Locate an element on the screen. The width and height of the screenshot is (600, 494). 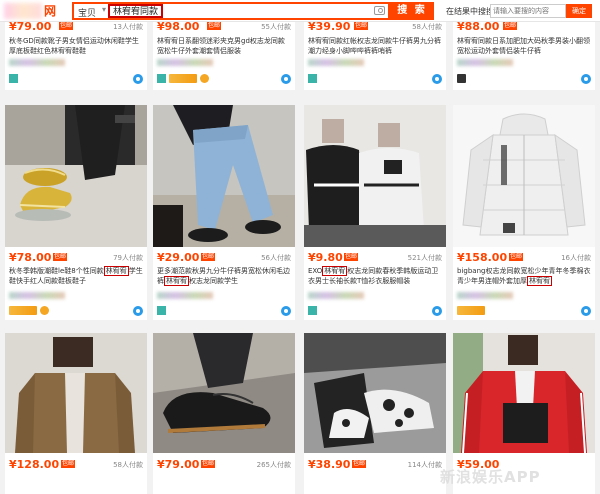
sold-count: 265人付款 is located at coordinates (273, 465).